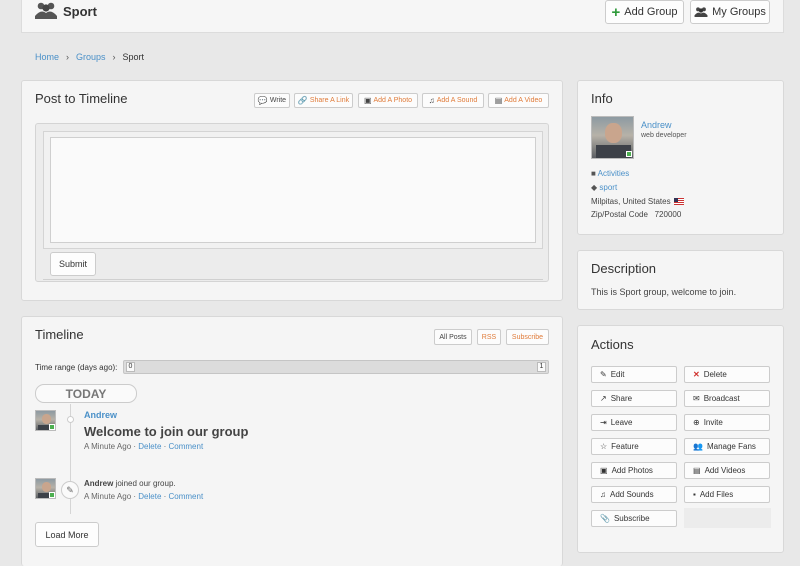 This screenshot has height=566, width=800. Describe the element at coordinates (76, 367) in the screenshot. I see `time-range-label: Time range (days ago):` at that location.